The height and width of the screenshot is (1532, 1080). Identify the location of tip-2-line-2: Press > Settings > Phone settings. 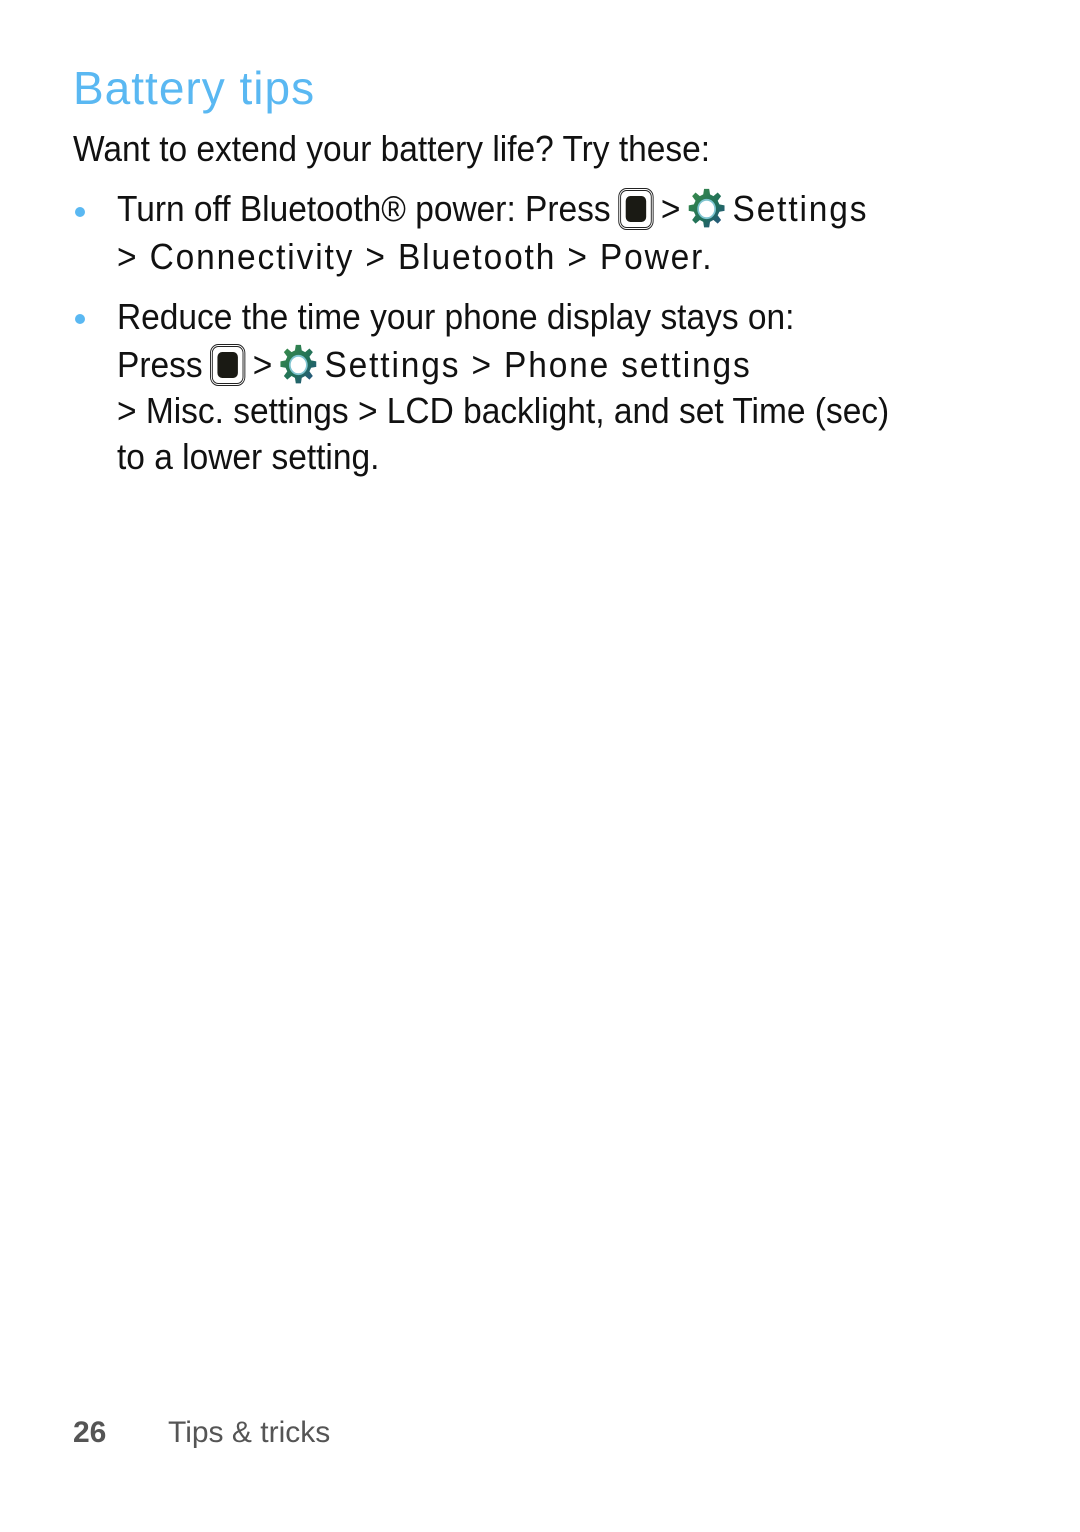
(434, 365).